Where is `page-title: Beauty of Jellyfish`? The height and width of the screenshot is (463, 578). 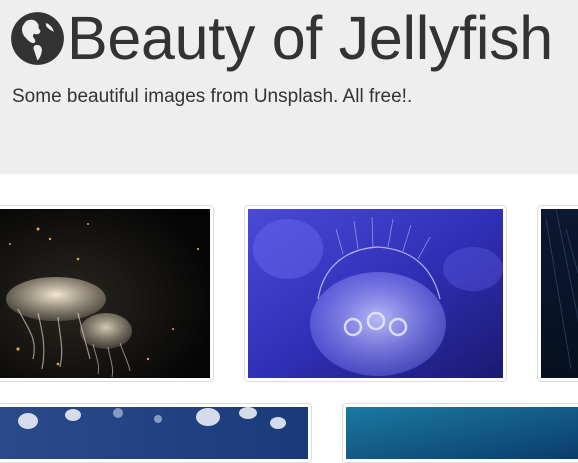
page-title: Beauty of Jellyfish is located at coordinates (310, 38).